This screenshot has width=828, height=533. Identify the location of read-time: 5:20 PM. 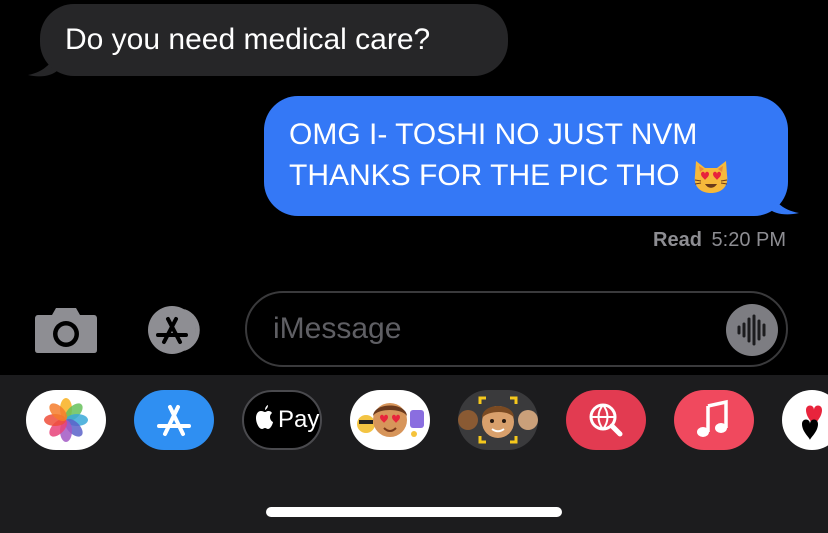
(748, 240).